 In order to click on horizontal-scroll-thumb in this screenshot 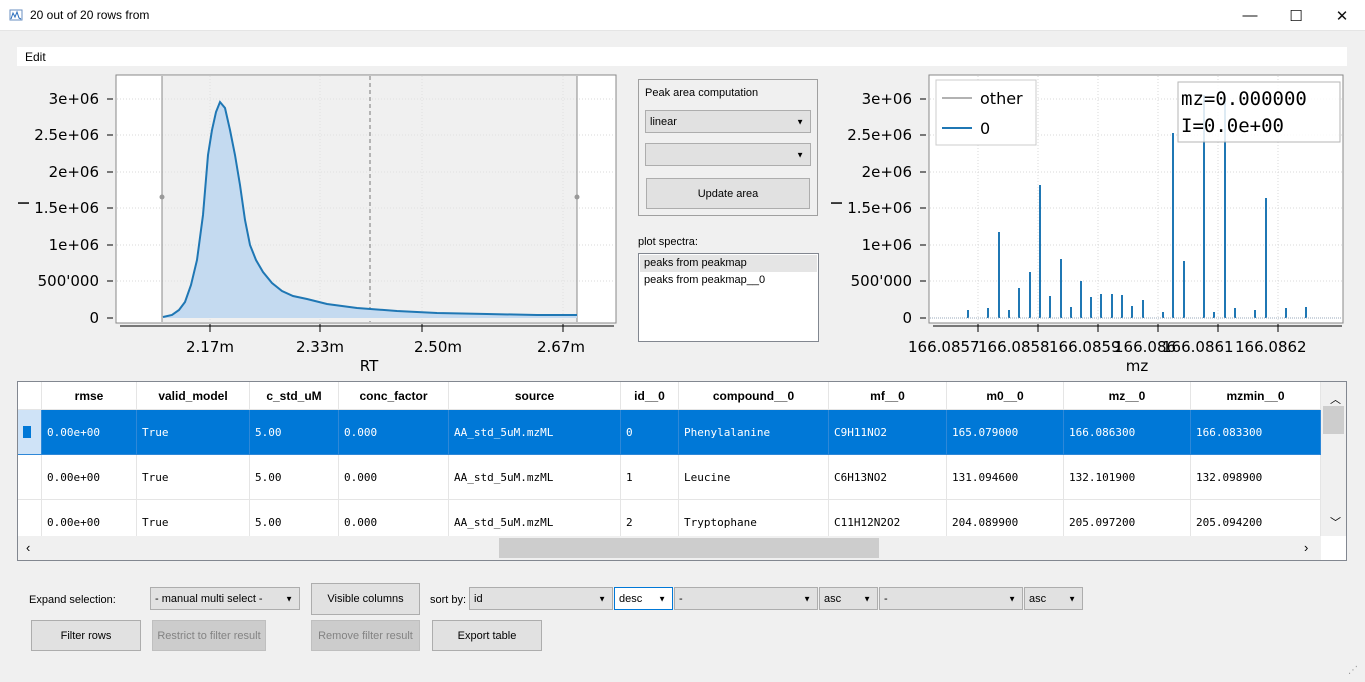, I will do `click(689, 548)`.